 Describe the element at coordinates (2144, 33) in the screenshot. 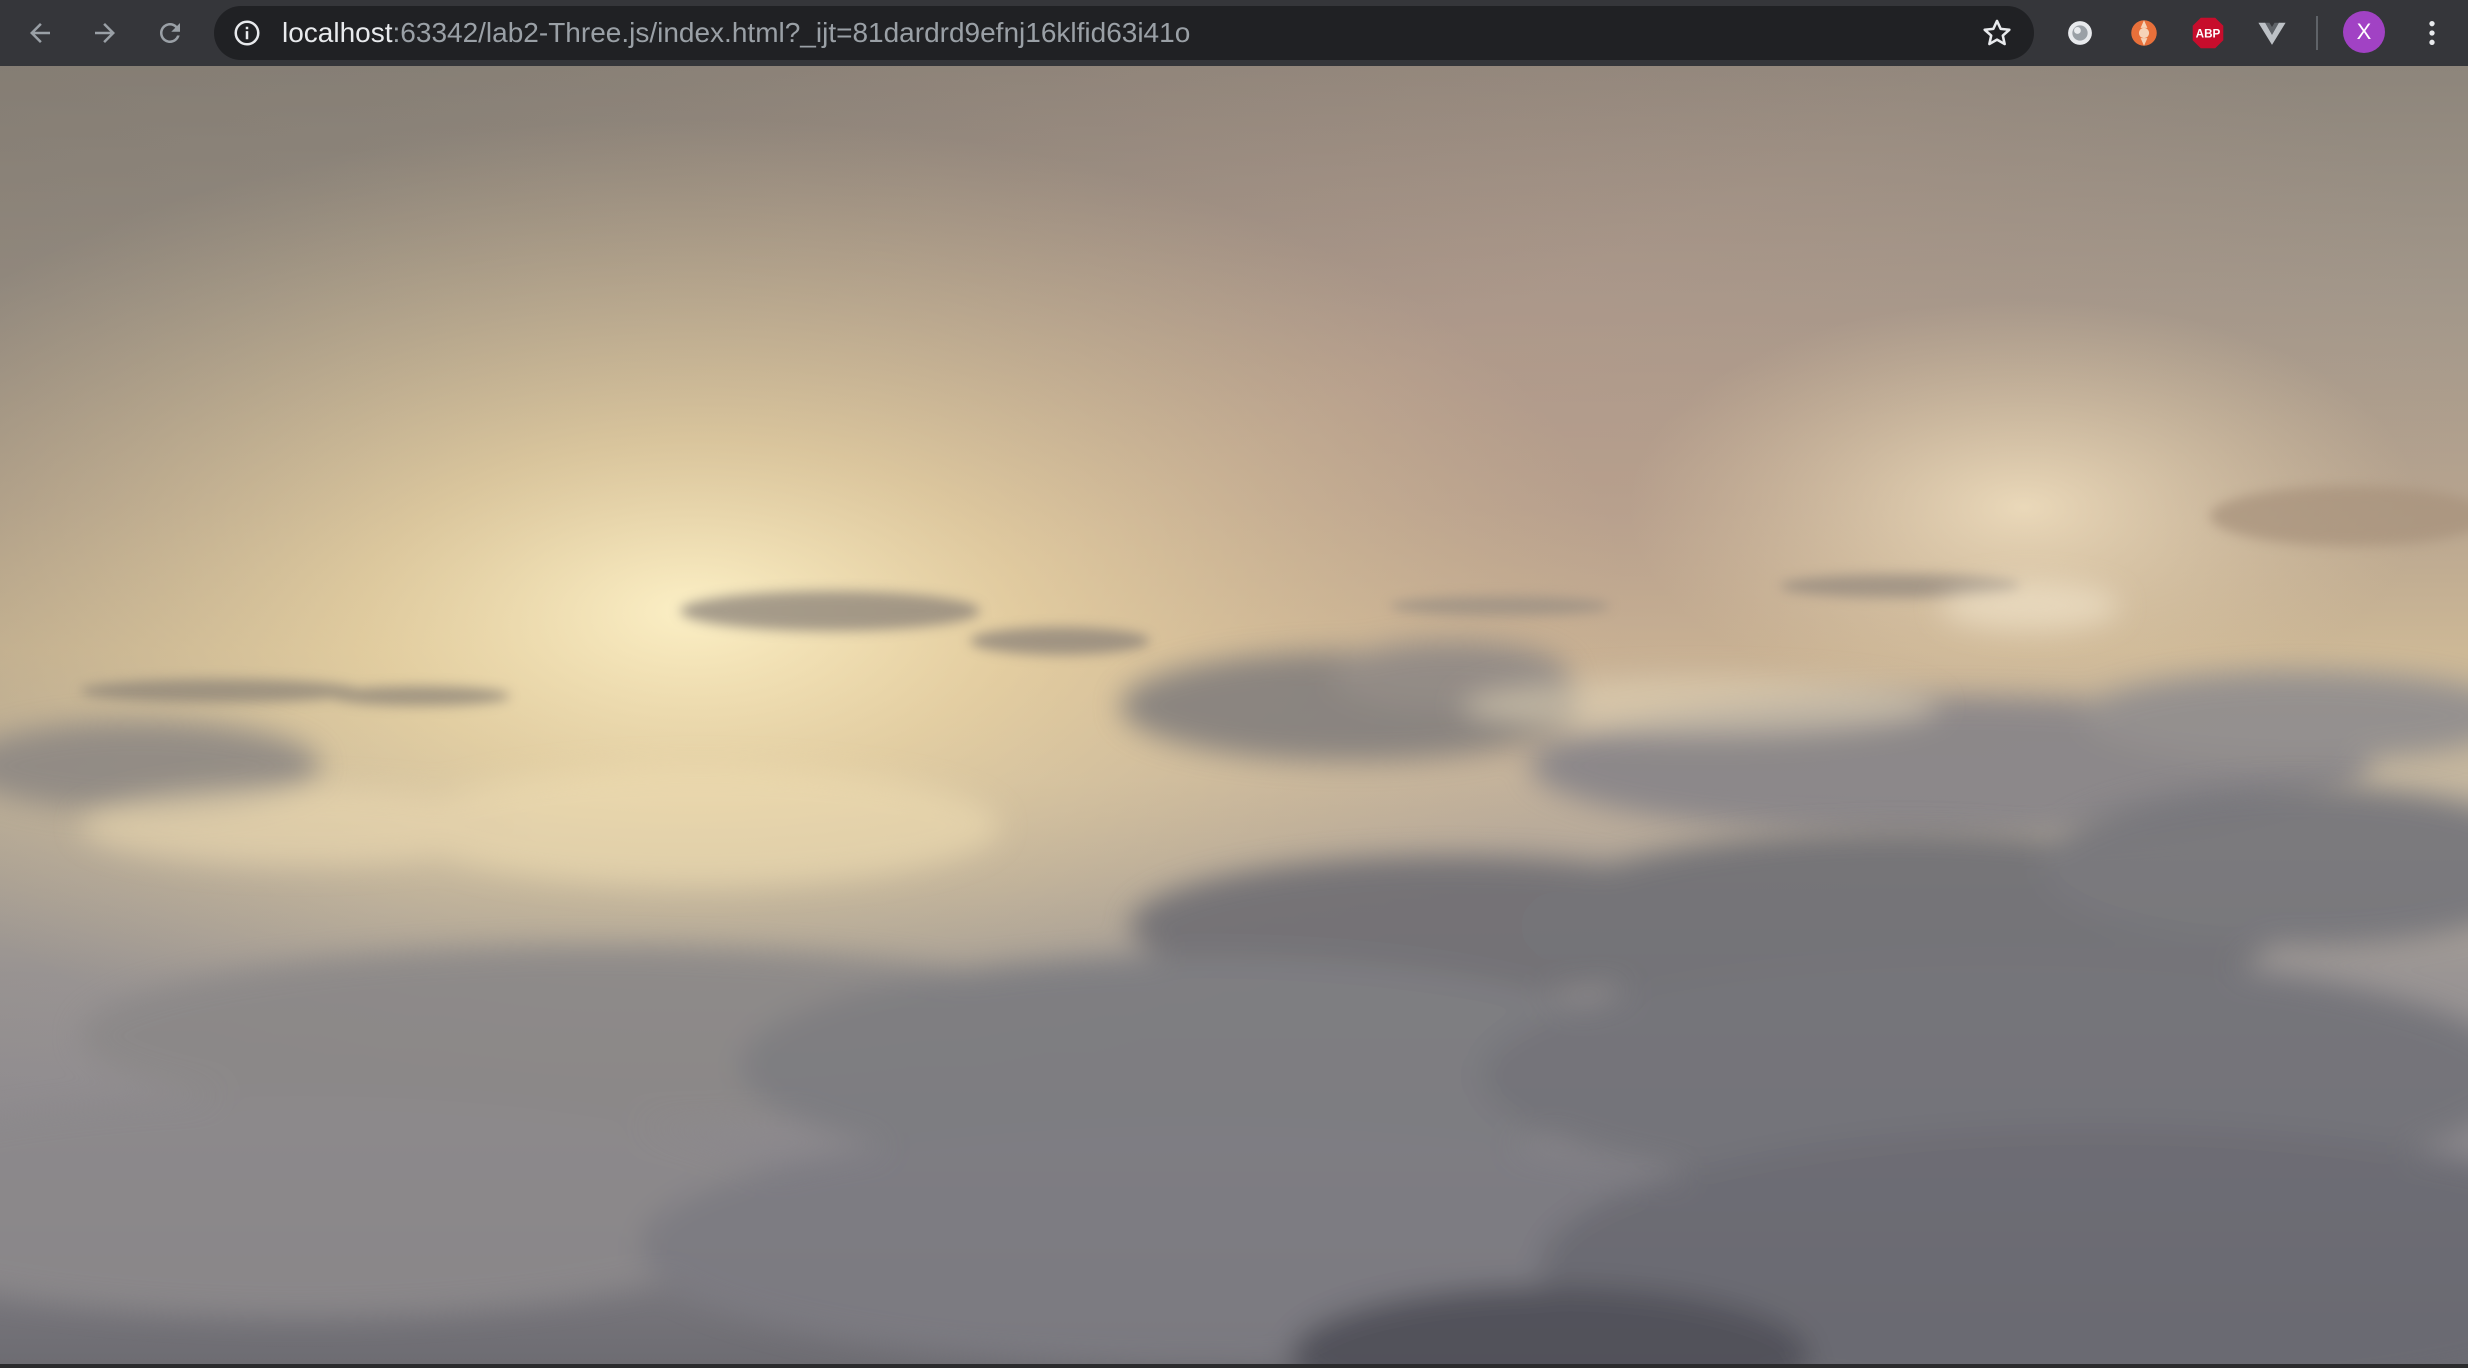

I see `orange-extension-icon` at that location.